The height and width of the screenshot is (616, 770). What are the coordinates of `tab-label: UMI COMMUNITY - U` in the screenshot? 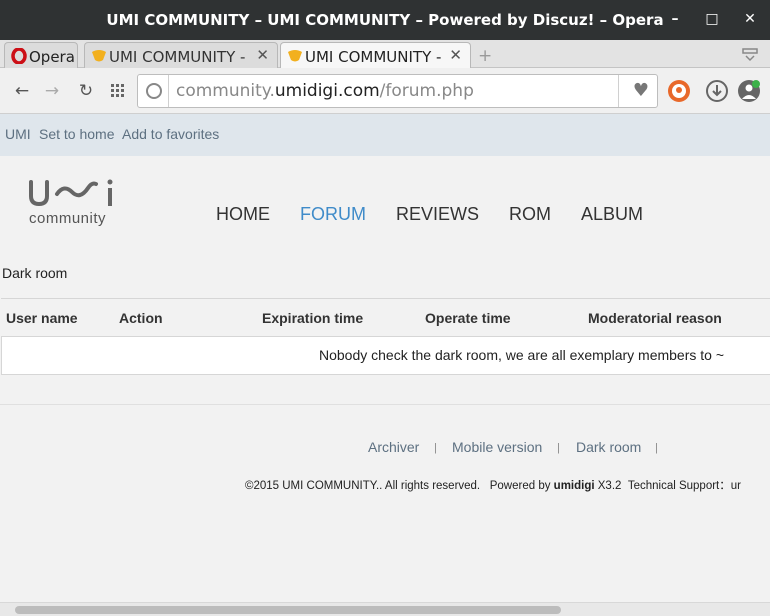 It's located at (375, 57).